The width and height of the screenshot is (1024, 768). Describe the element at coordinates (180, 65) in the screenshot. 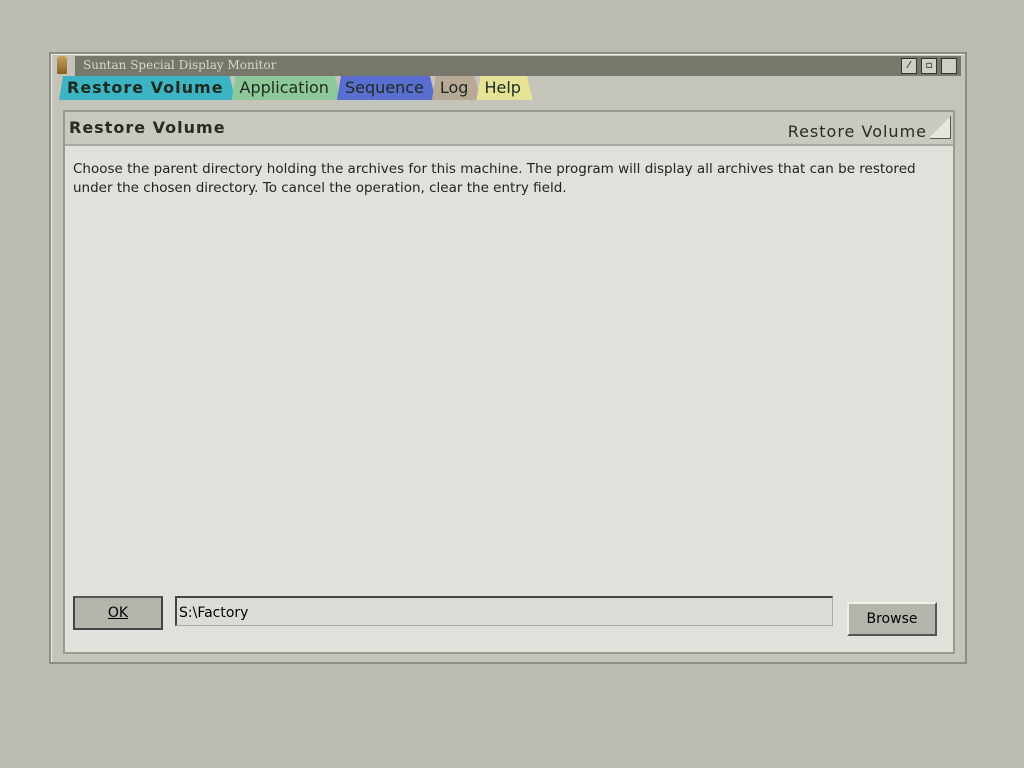

I see `window-title: Suntan Special Display Monitor` at that location.